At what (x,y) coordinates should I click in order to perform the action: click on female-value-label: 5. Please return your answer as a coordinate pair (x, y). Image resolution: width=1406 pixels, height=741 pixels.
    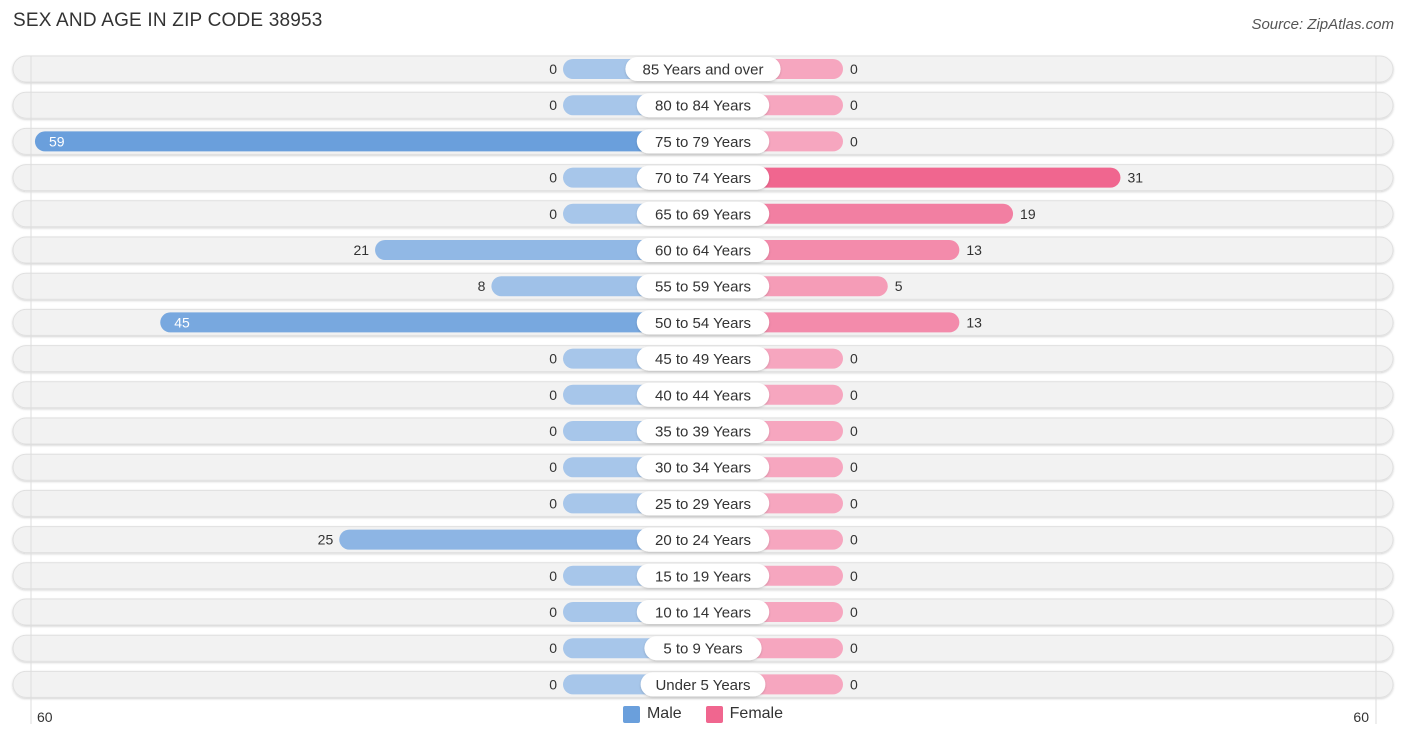
    Looking at the image, I should click on (899, 286).